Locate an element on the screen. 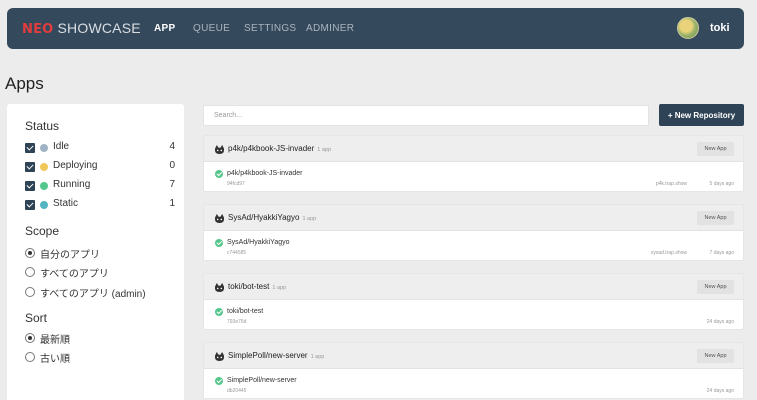 Image resolution: width=757 pixels, height=400 pixels. repository-name-wrap: SysAd/HyakkiYagyo 1 app is located at coordinates (272, 217).